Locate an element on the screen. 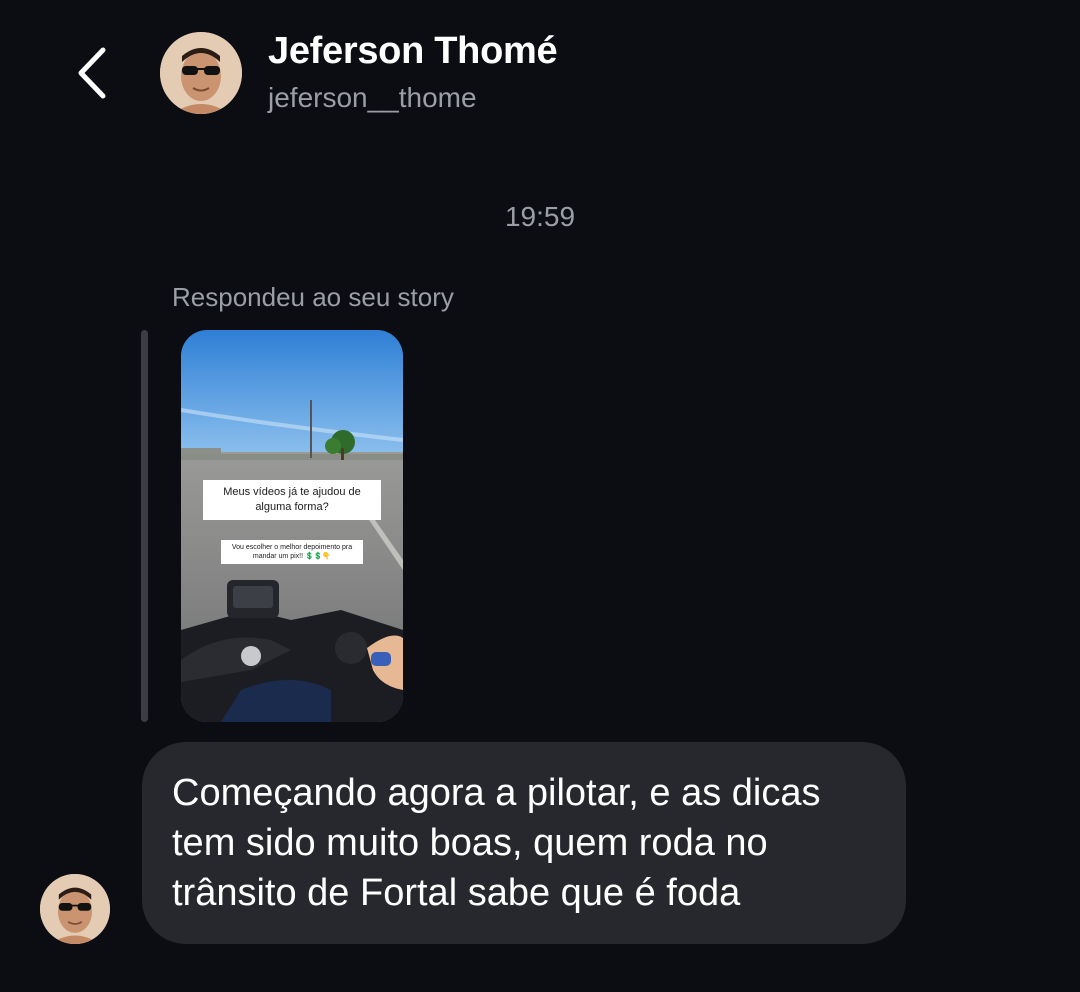 The image size is (1080, 992). message-timestamp: 19:59 is located at coordinates (540, 217).